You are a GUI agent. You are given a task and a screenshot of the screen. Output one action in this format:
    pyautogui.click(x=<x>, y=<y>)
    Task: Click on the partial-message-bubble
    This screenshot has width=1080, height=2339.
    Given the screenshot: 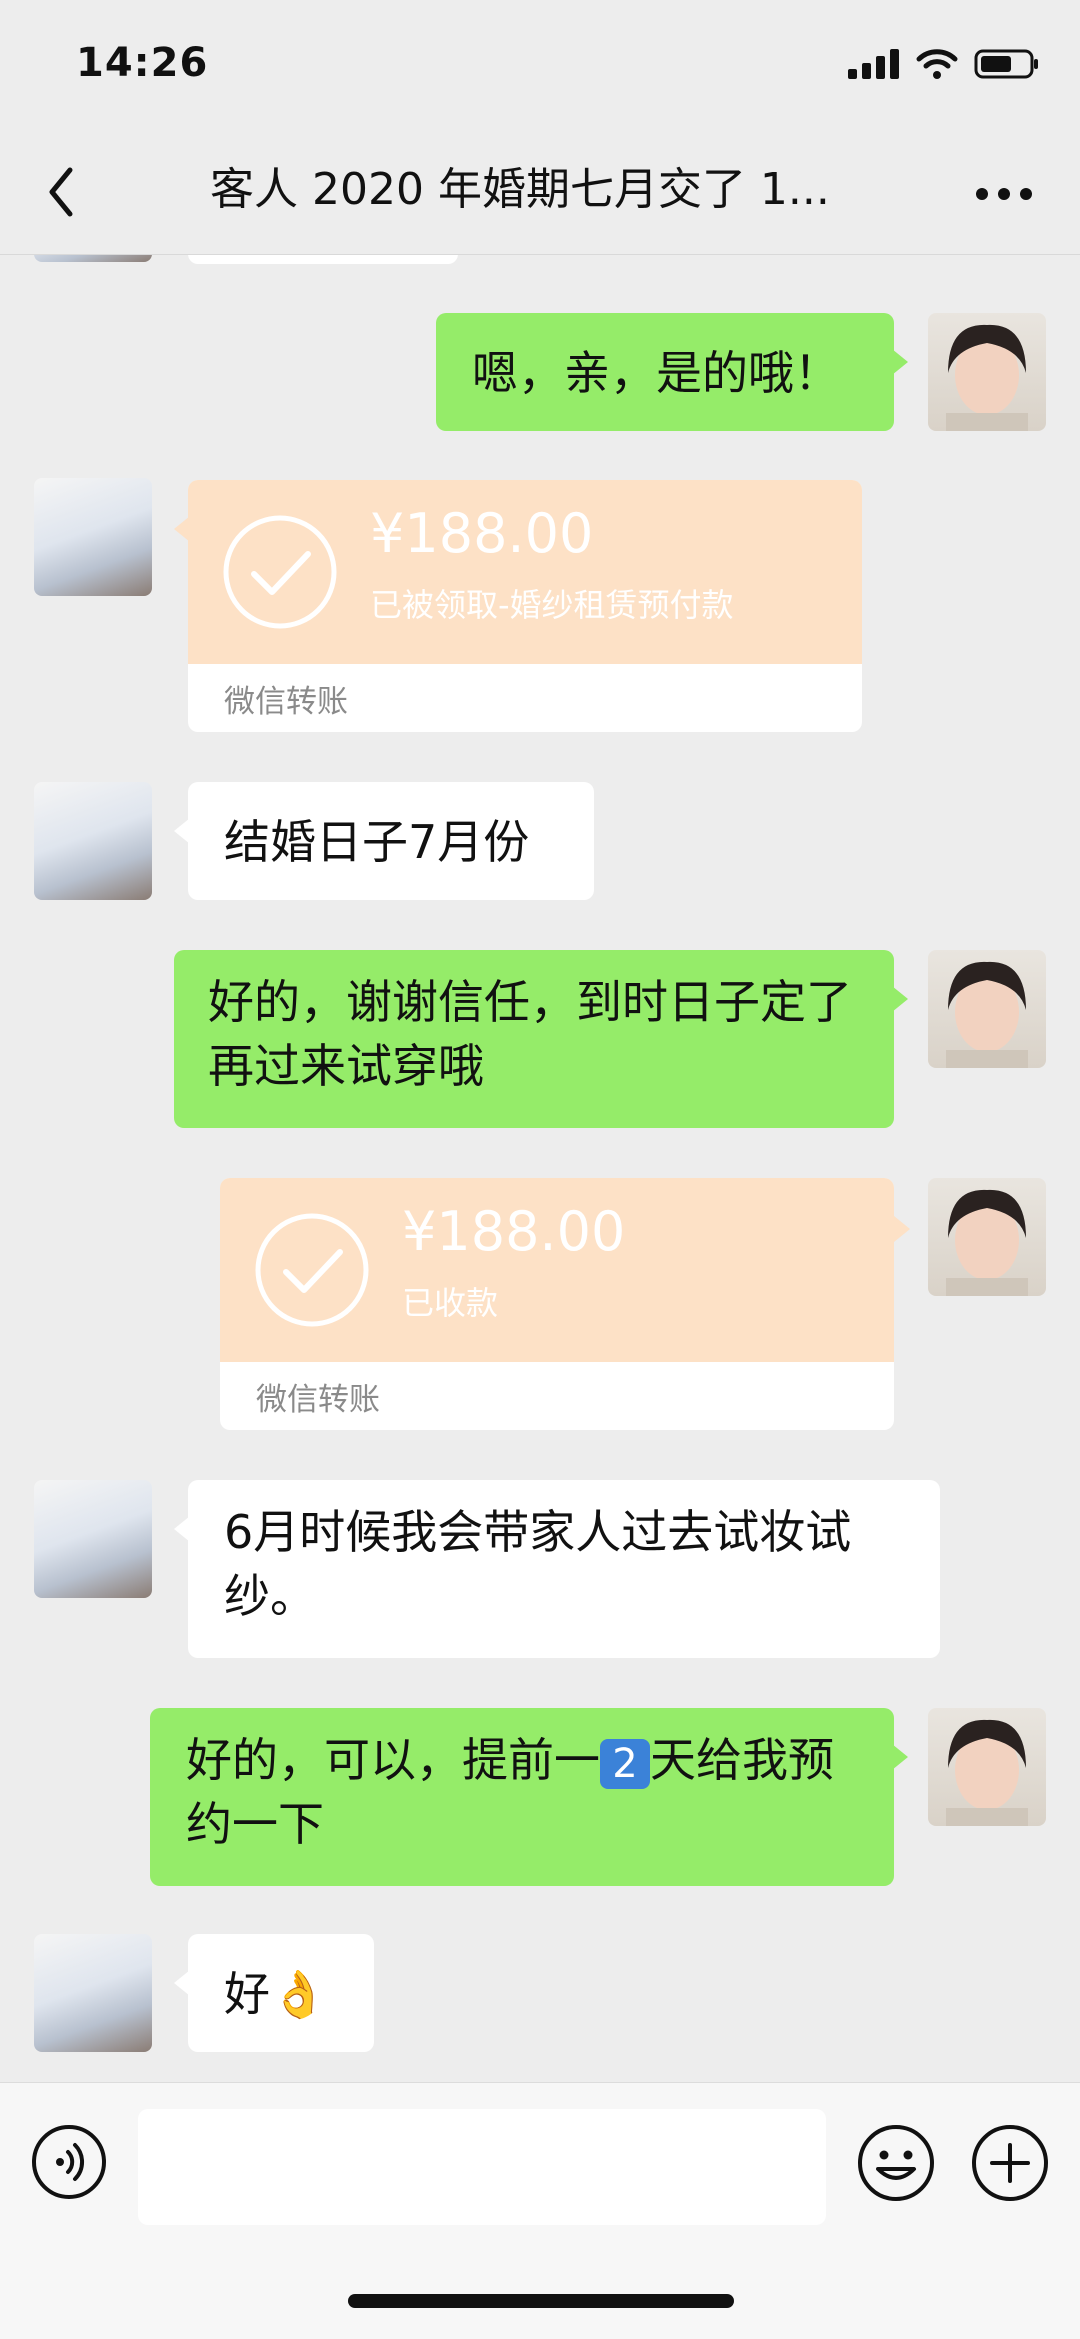 What is the action you would take?
    pyautogui.click(x=323, y=259)
    